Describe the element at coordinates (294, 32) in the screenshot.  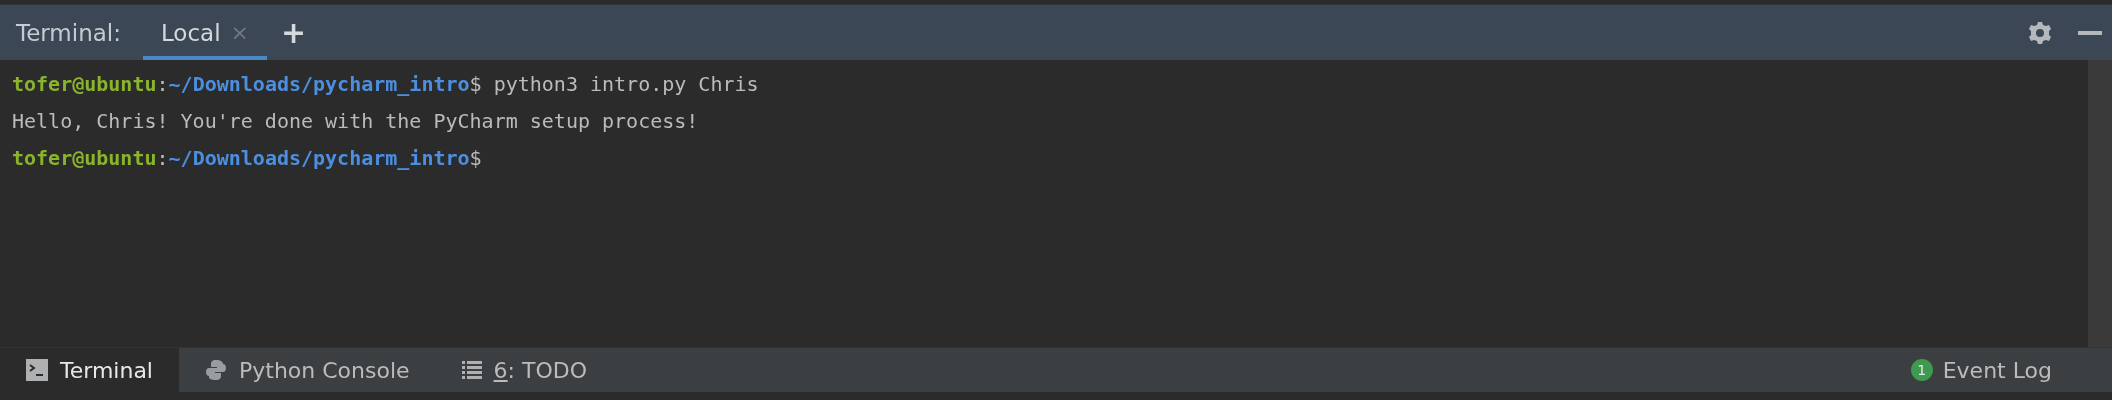
I see `add-tab-button: +` at that location.